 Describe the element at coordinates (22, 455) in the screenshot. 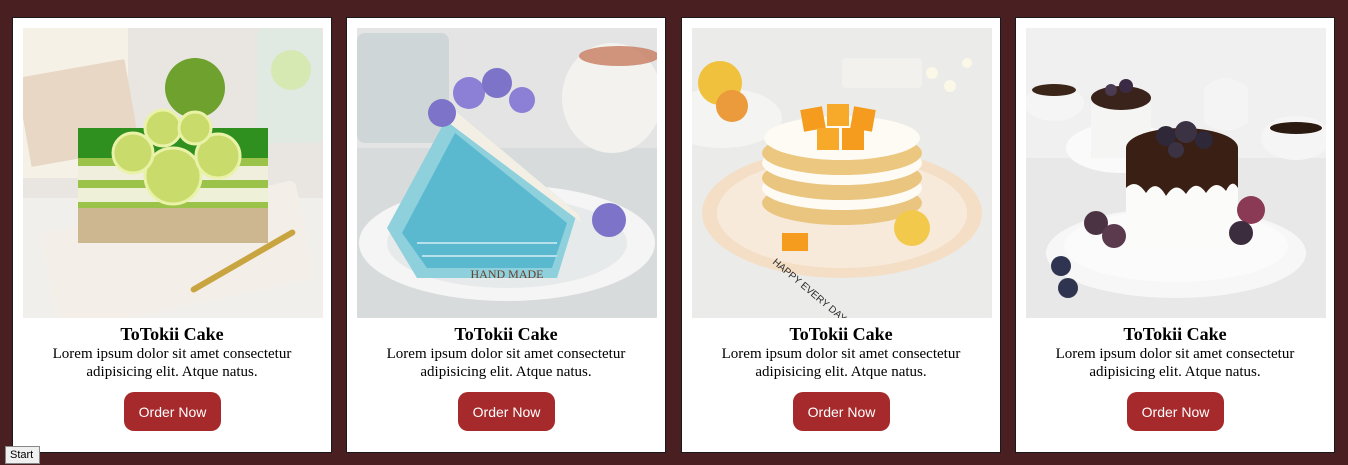

I see `start-button: Start` at that location.